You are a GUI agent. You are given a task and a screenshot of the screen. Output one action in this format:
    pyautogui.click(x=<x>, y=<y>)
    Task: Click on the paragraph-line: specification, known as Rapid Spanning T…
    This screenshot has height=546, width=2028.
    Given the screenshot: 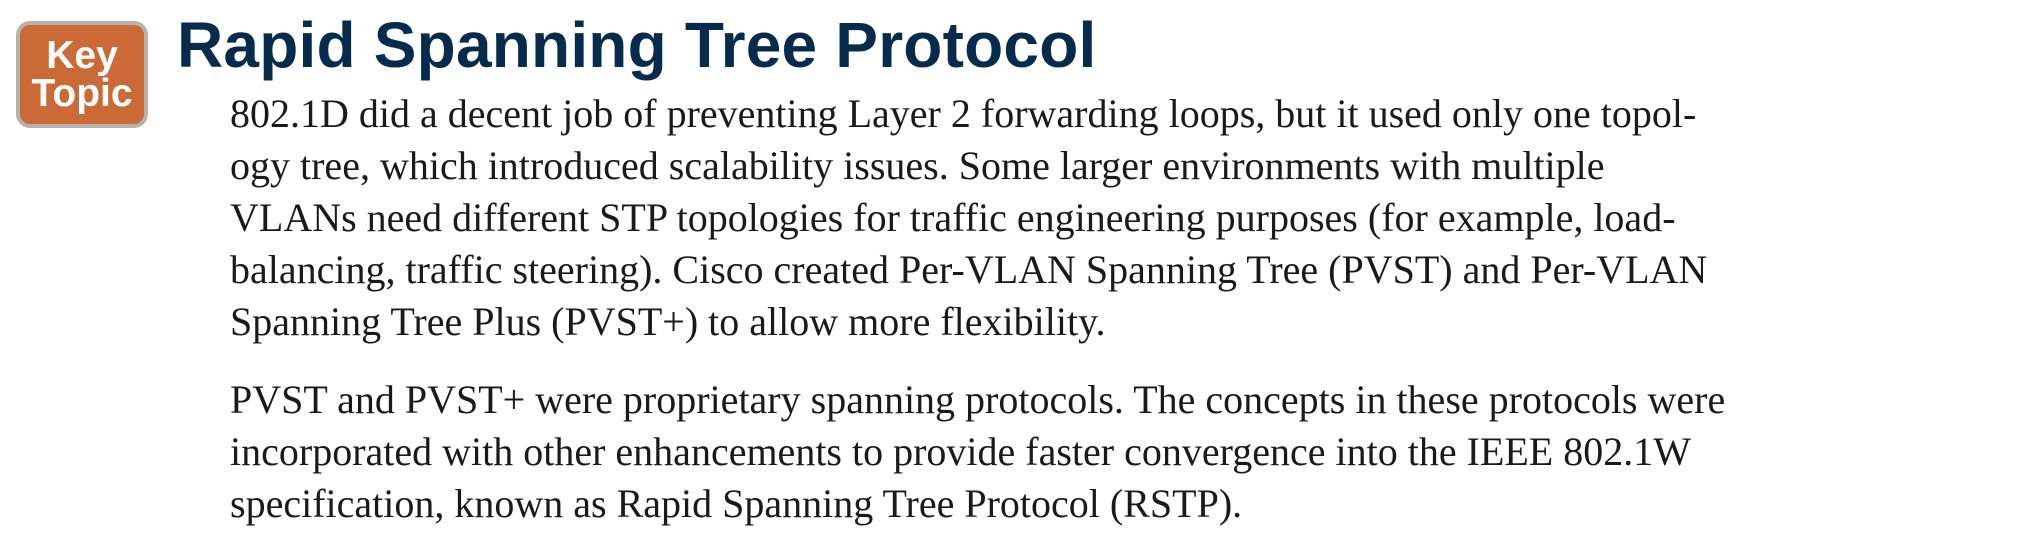 What is the action you would take?
    pyautogui.click(x=736, y=503)
    